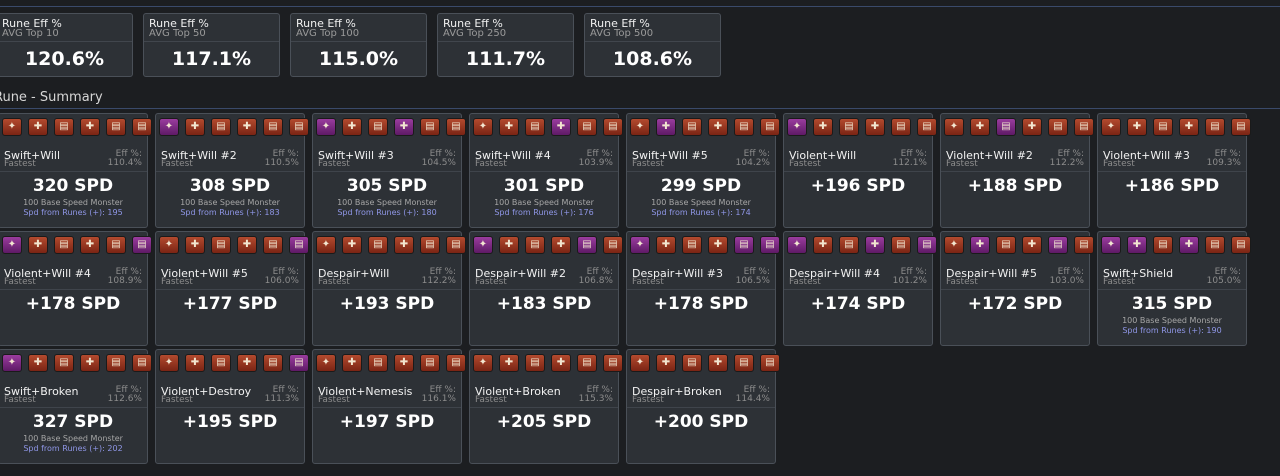  I want to click on speed-value: +188 SPD, so click(1015, 186).